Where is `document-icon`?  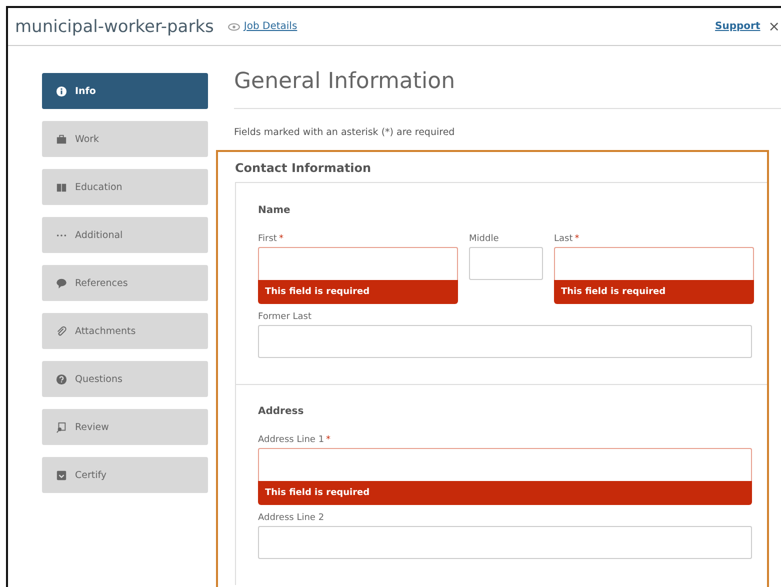 document-icon is located at coordinates (61, 427).